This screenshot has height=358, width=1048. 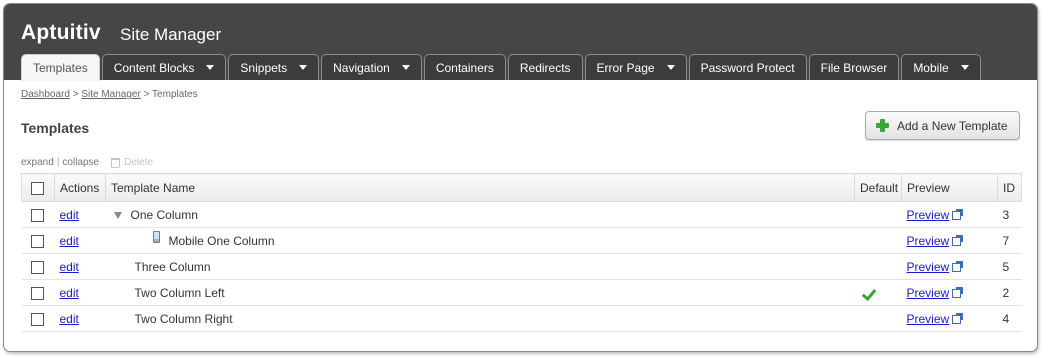 What do you see at coordinates (179, 292) in the screenshot?
I see `template-name: Two Column Left` at bounding box center [179, 292].